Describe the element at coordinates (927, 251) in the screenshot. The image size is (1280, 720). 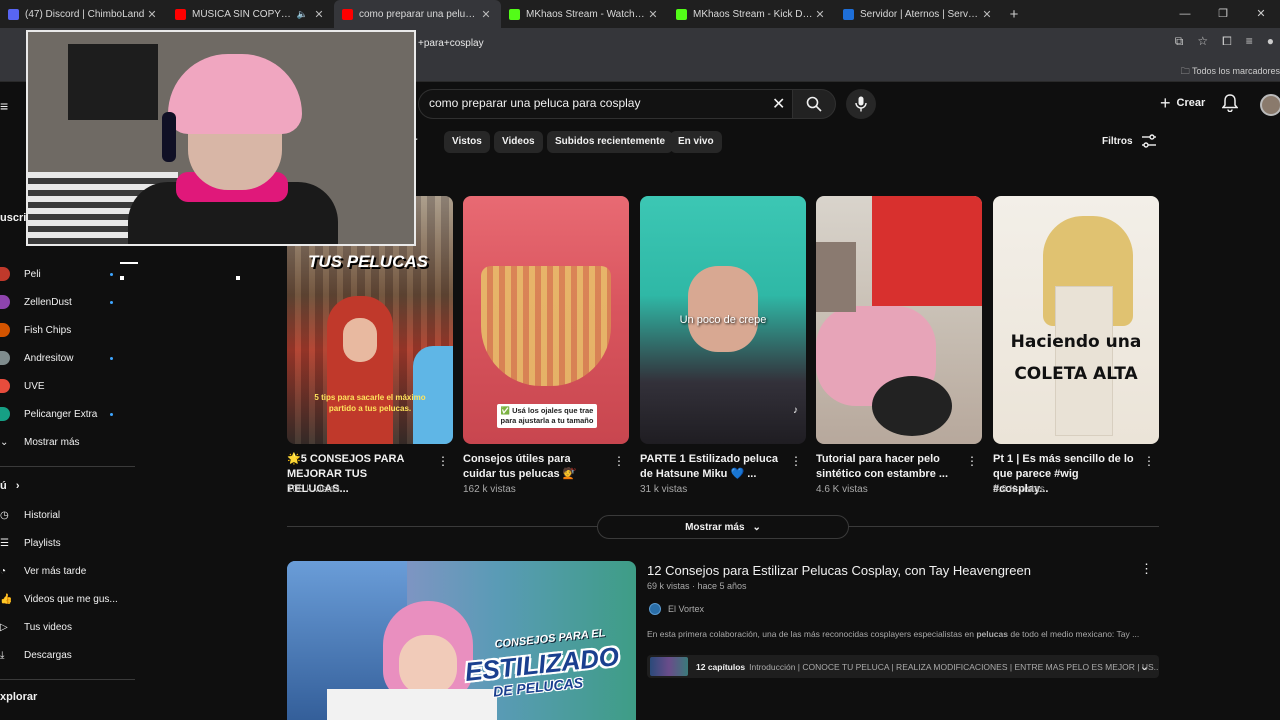
I see `red-brush-shape` at that location.